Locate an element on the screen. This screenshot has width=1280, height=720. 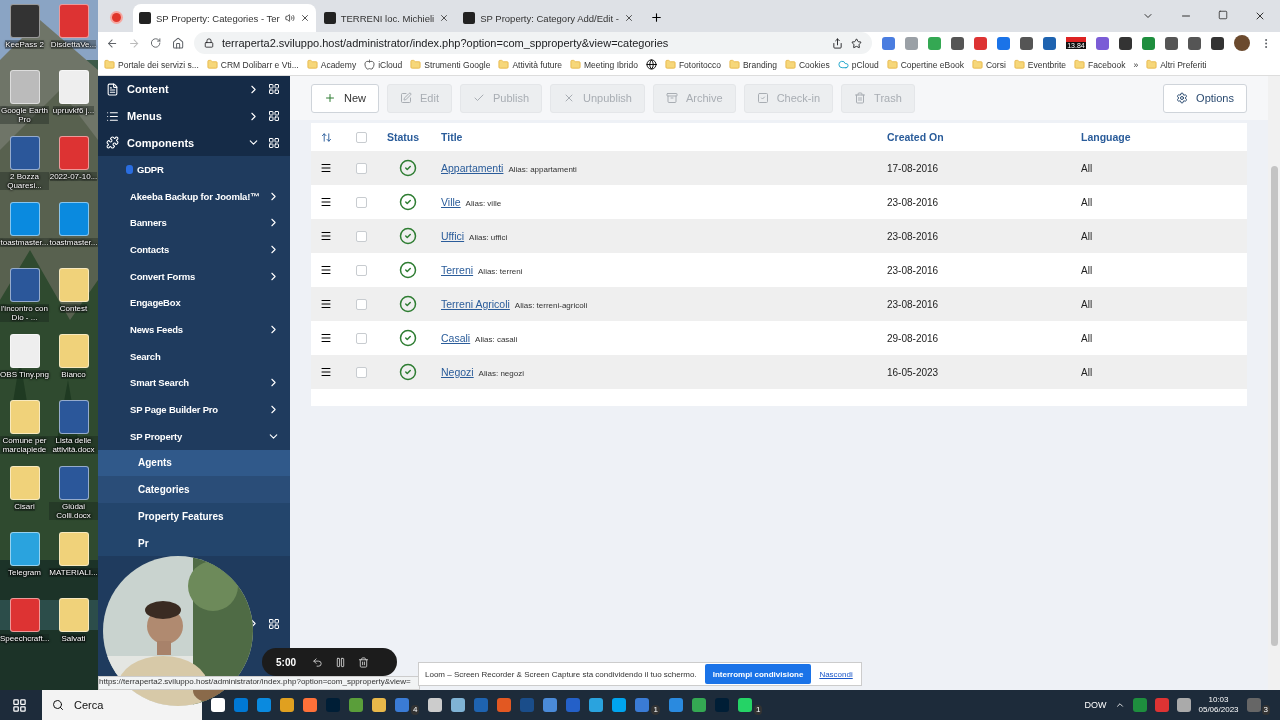
tray-chevron-icon is located at coordinates (1119, 705).